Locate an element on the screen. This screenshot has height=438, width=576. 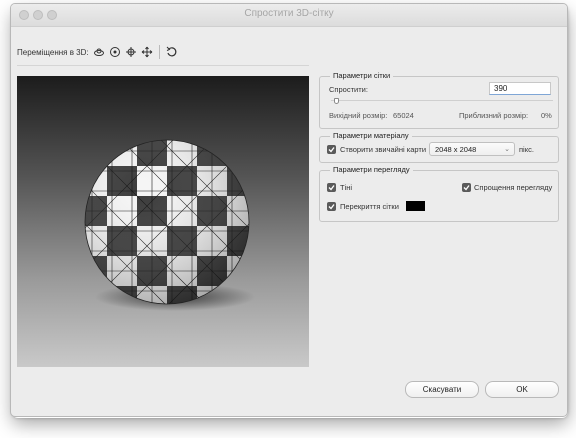
simplify-view-checkbox is located at coordinates (466, 187).